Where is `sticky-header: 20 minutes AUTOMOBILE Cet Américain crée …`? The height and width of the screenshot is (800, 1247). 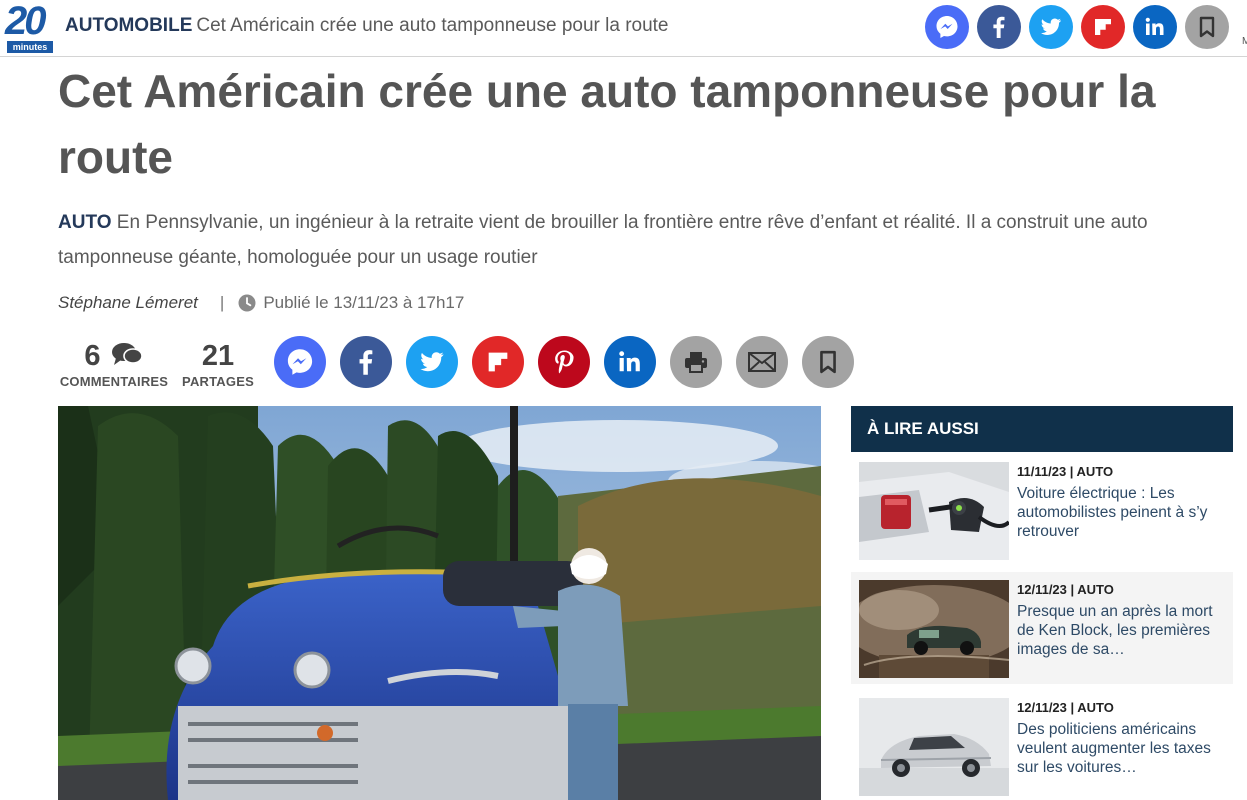 sticky-header: 20 minutes AUTOMOBILE Cet Américain crée … is located at coordinates (623, 28).